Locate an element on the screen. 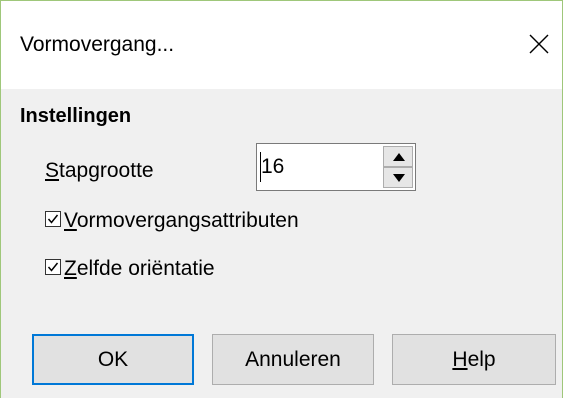 The width and height of the screenshot is (563, 398). arrow-down-icon is located at coordinates (399, 178).